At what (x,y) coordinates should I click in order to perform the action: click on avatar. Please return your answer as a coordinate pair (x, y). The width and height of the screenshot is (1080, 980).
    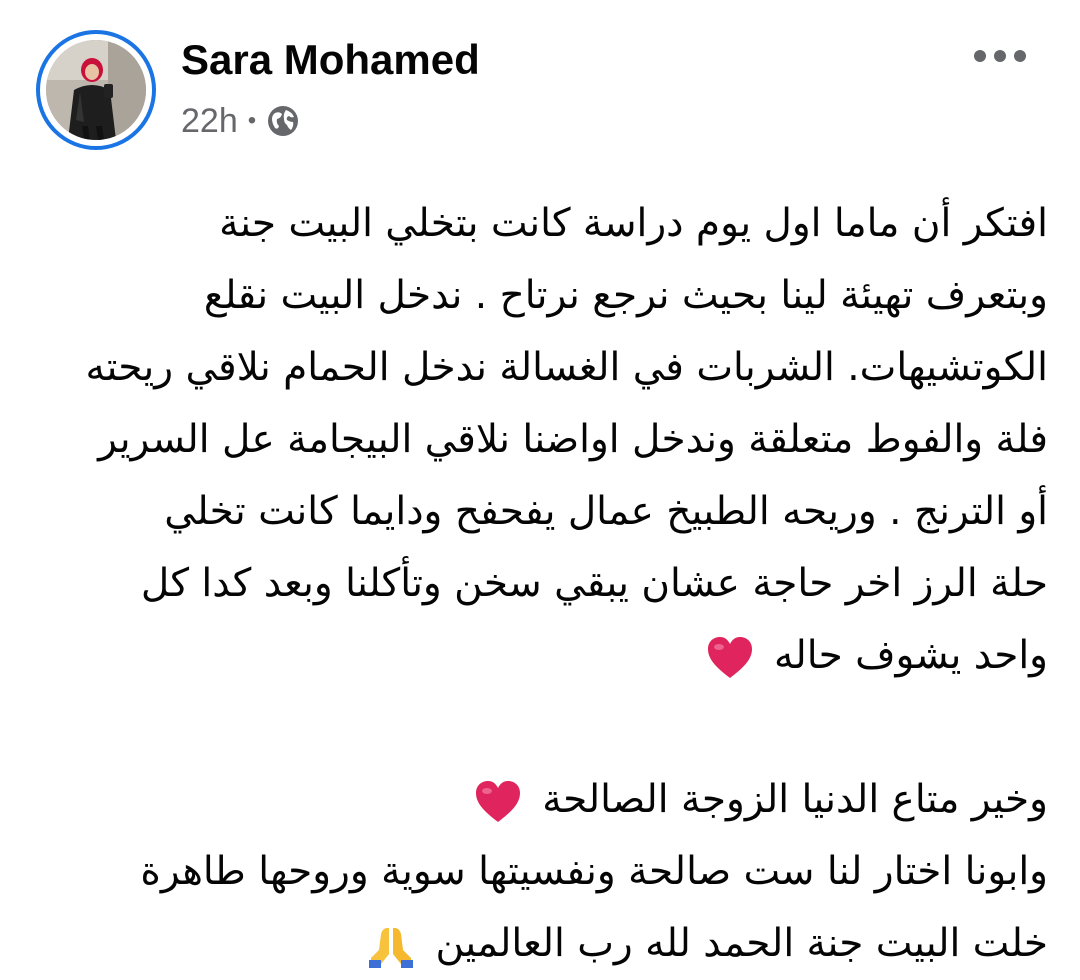
    Looking at the image, I should click on (96, 90).